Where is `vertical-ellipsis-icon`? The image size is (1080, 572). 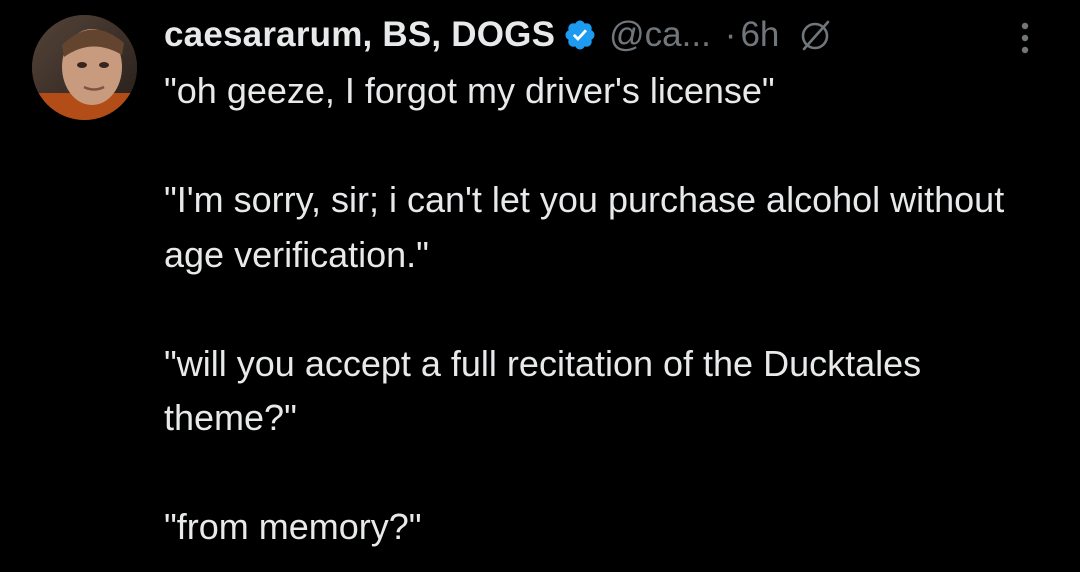
vertical-ellipsis-icon is located at coordinates (1025, 38).